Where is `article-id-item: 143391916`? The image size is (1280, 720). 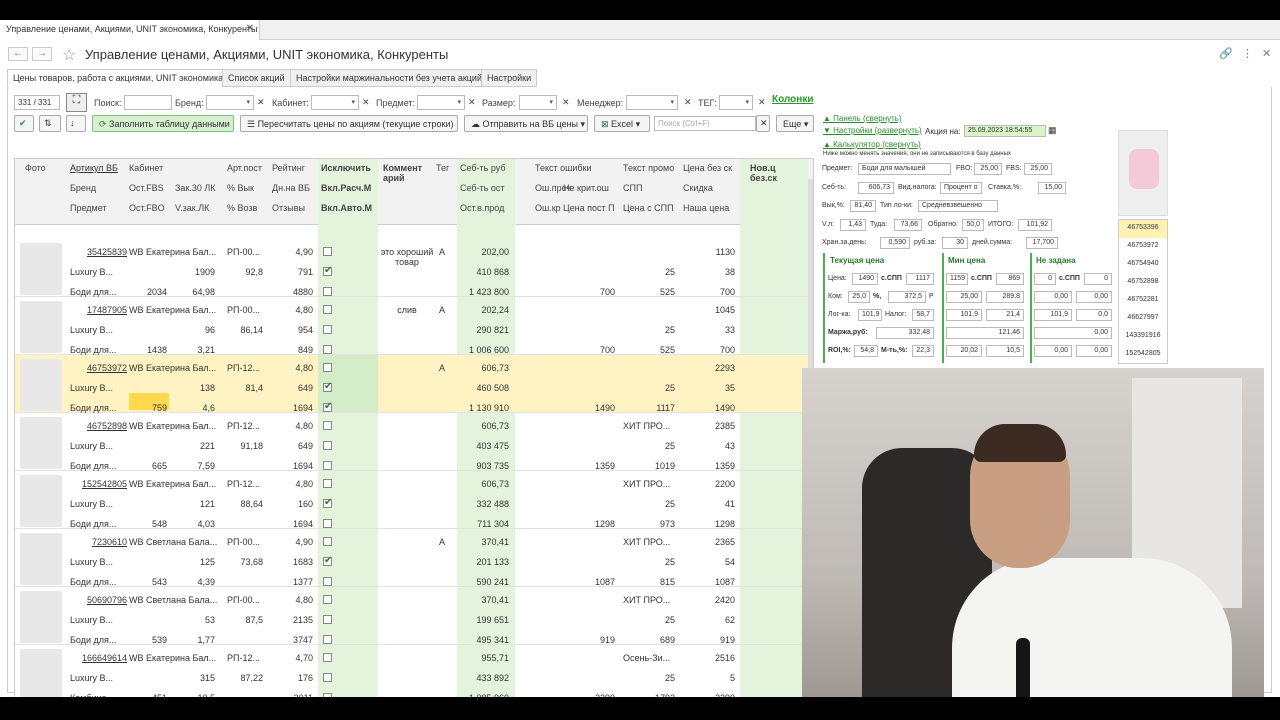
article-id-item: 143391916 is located at coordinates (1143, 337).